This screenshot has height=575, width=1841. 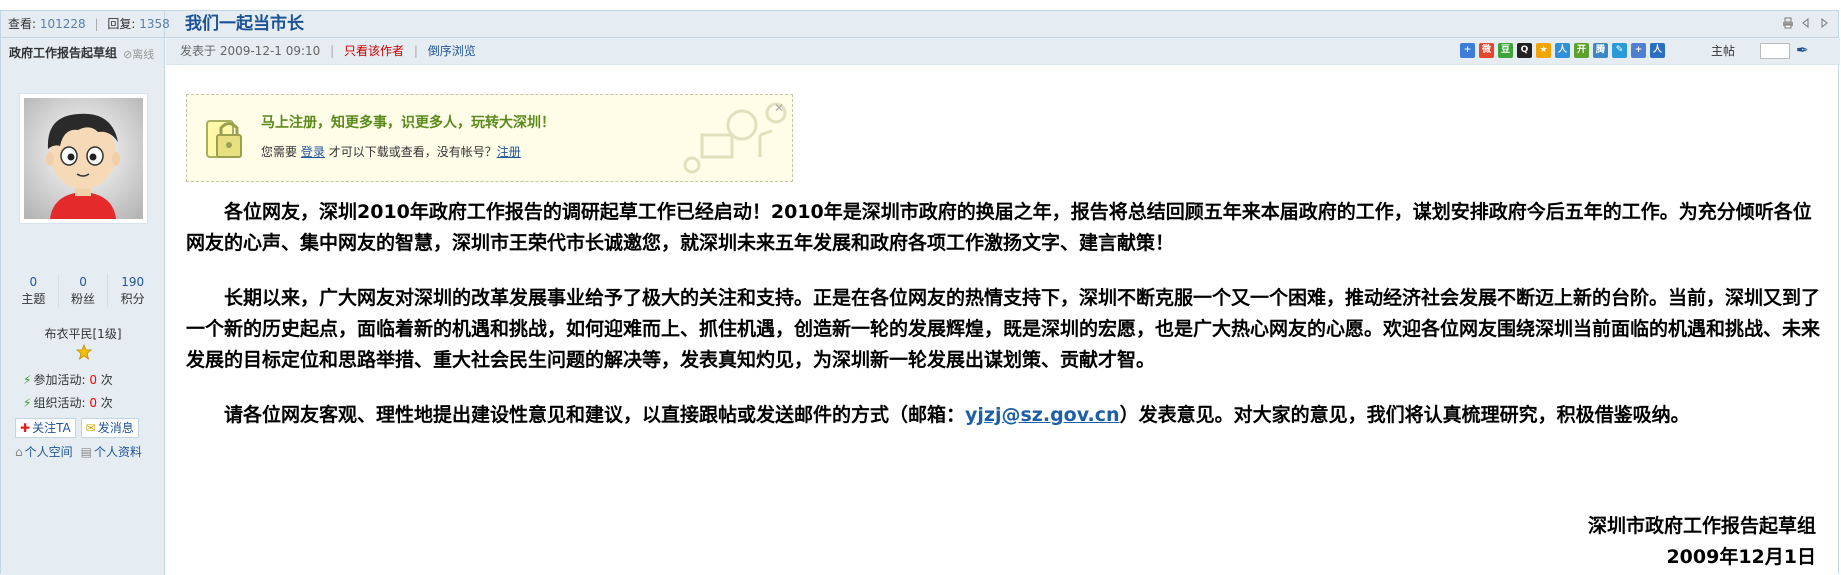 I want to click on stat-threads: 0 主题, so click(x=34, y=291).